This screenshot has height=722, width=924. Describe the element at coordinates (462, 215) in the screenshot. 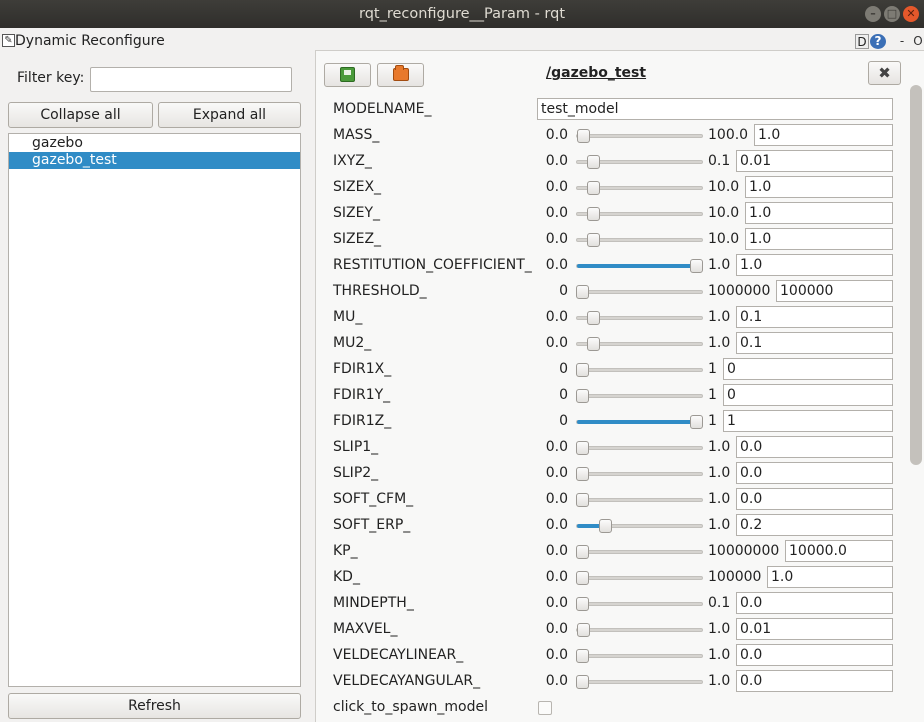

I see `param-row: SIZEY_ 0.0 10.0 1.0` at that location.